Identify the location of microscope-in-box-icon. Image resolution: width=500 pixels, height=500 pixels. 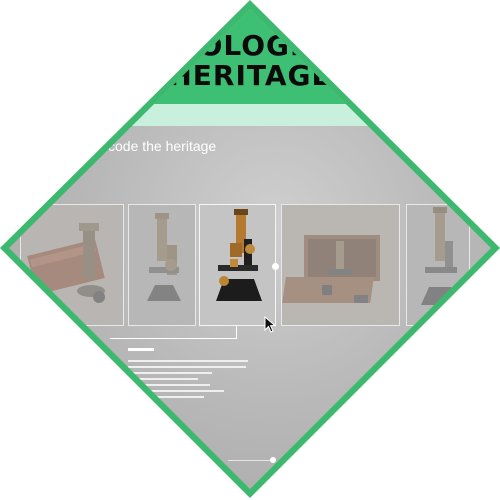
(66, 263).